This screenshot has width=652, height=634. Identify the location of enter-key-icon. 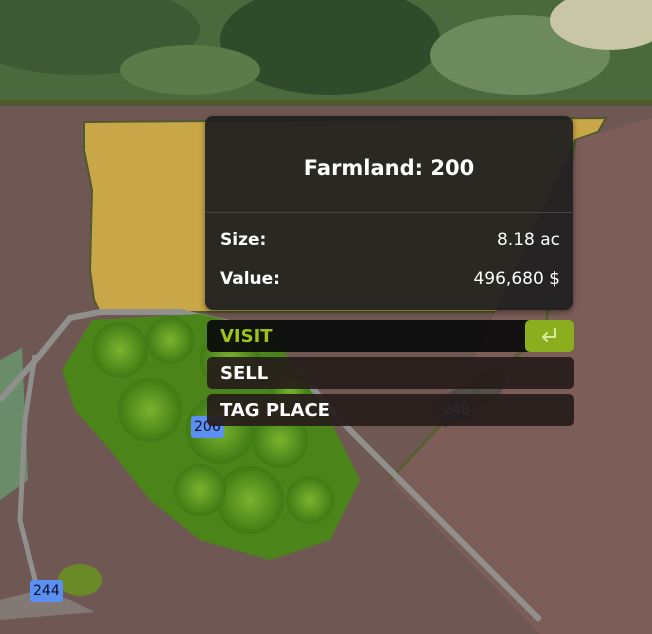
(549, 336).